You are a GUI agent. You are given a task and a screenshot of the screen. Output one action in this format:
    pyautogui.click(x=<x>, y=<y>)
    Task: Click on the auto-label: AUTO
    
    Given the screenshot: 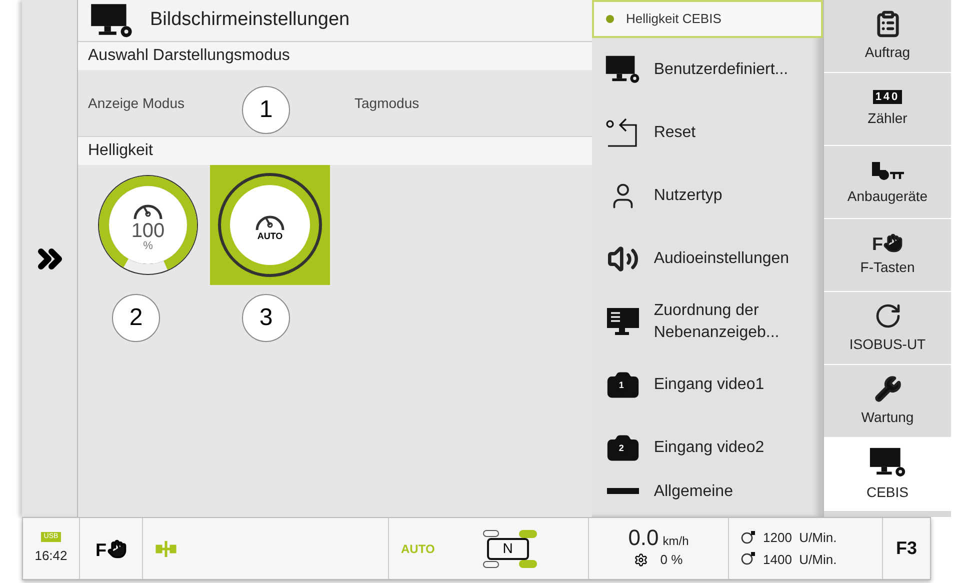 What is the action you would take?
    pyautogui.click(x=270, y=236)
    